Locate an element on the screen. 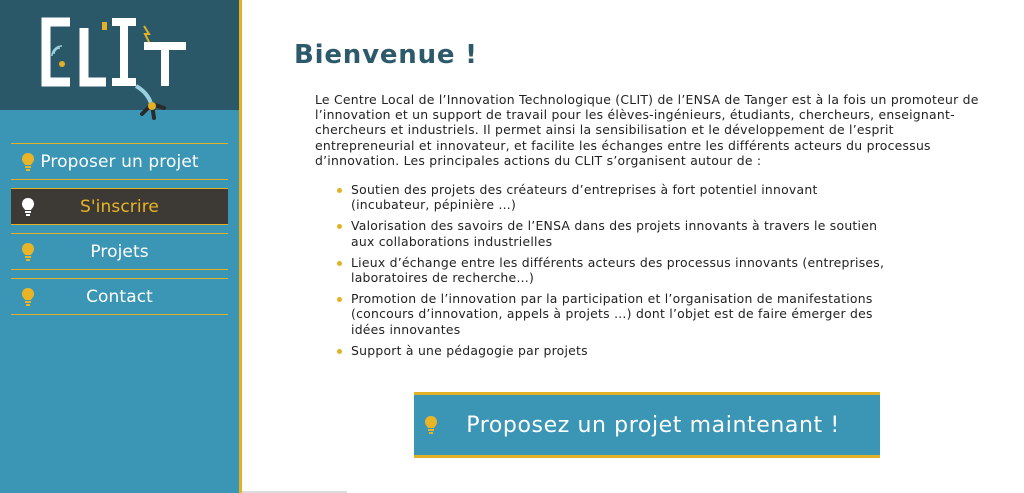  sidebar-item-sinscrire: S'inscrire is located at coordinates (119, 206).